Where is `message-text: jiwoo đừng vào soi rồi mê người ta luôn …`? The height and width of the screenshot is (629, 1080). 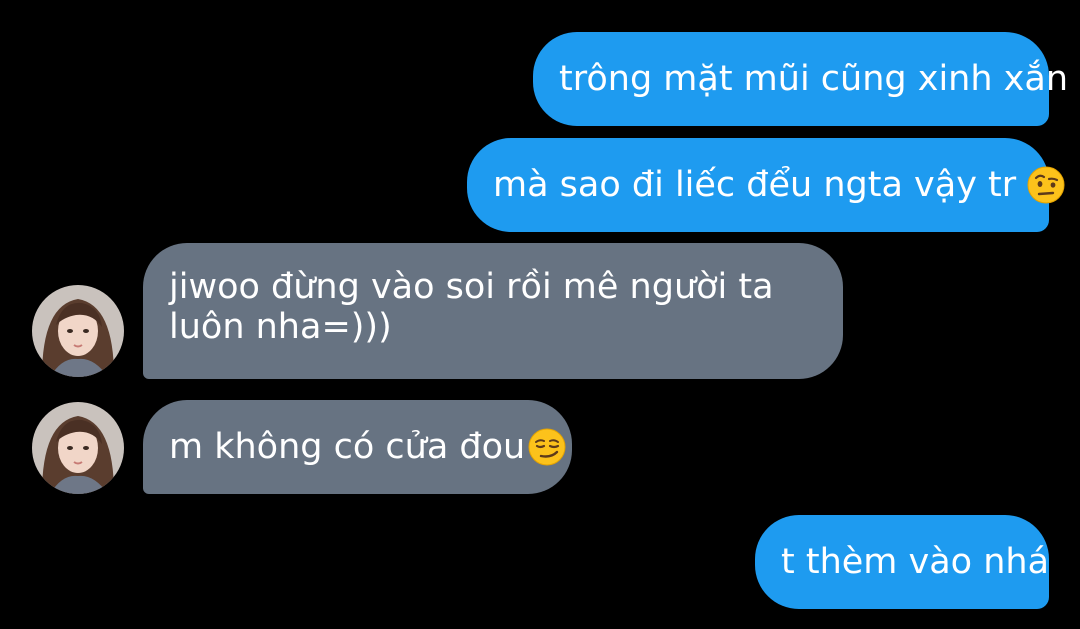 message-text: jiwoo đừng vào soi rồi mê người ta luôn … is located at coordinates (471, 307).